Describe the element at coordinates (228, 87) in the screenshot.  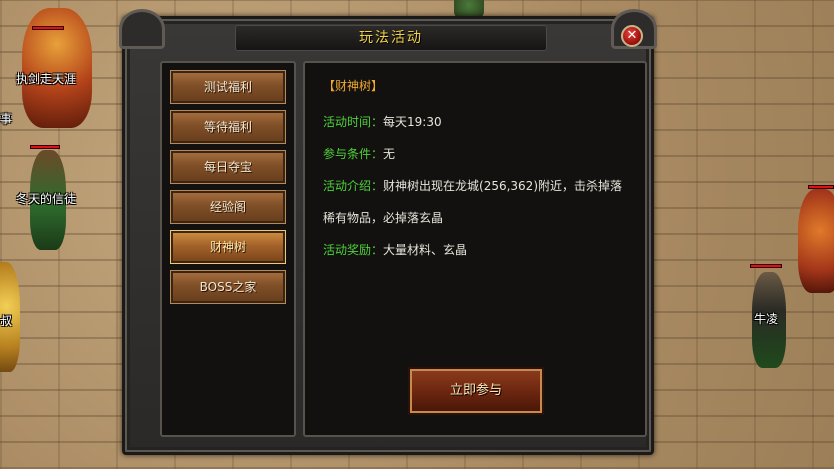
I see `menu-item-test-welfare: 测试福利` at that location.